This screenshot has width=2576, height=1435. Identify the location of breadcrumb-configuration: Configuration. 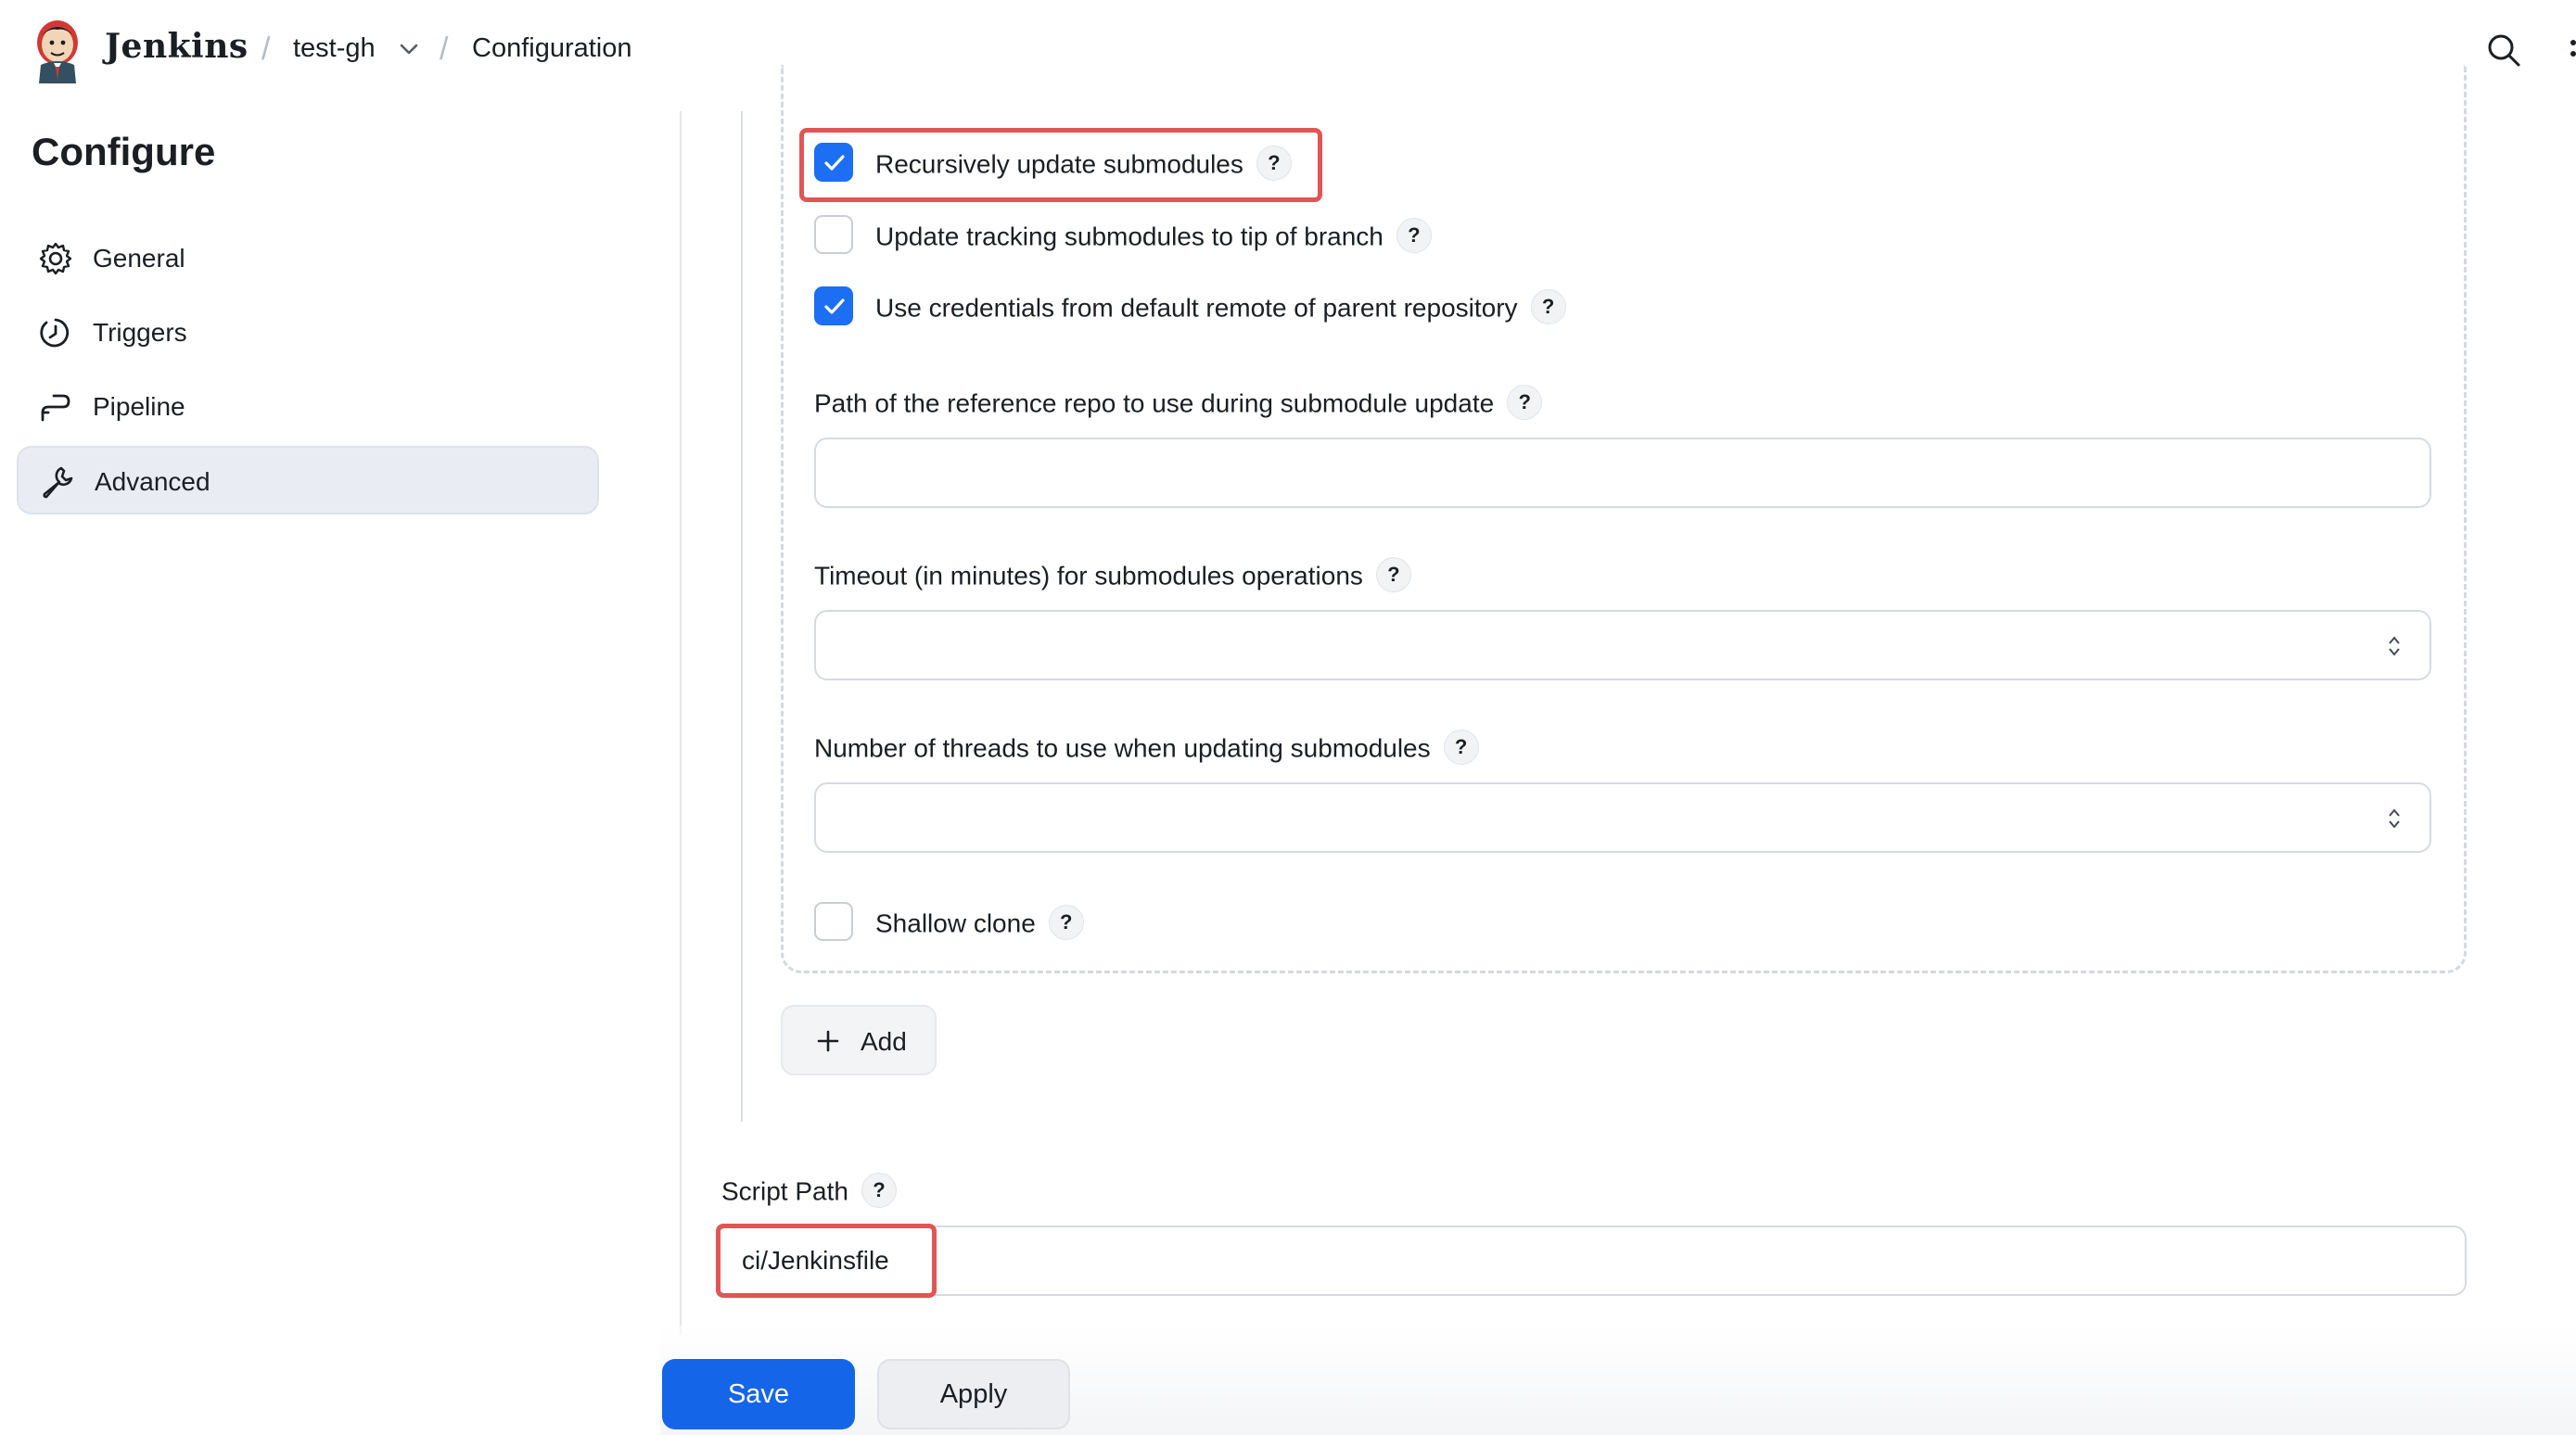
(552, 48).